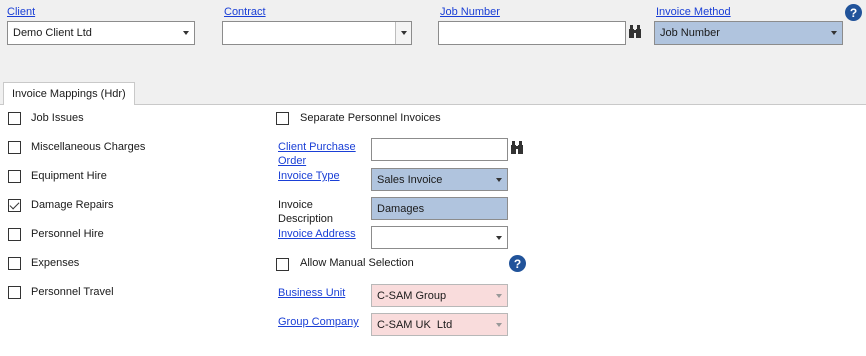 The width and height of the screenshot is (866, 356). Describe the element at coordinates (295, 205) in the screenshot. I see `invoice-description-label-line1: Invoice` at that location.